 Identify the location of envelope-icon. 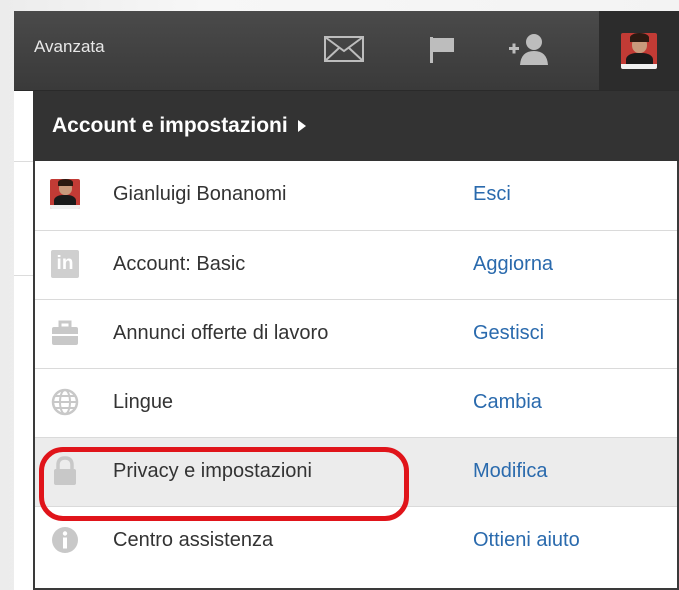
(344, 49).